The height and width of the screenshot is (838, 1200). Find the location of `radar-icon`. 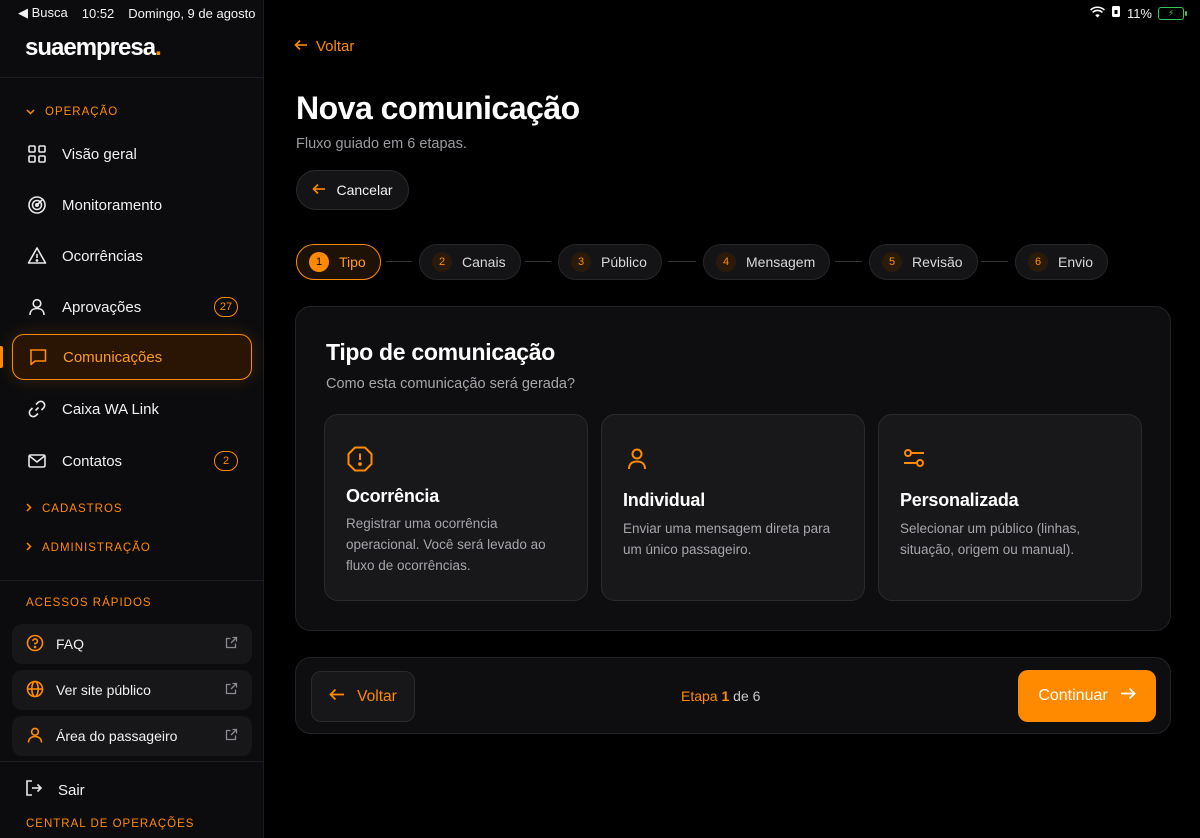

radar-icon is located at coordinates (37, 205).